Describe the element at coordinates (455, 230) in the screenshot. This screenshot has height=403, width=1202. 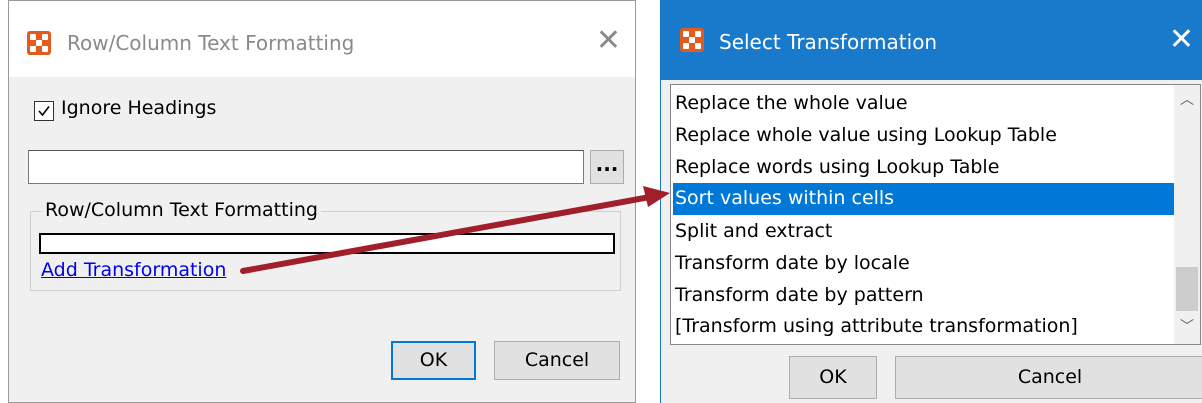
I see `annotation-arrow-icon` at that location.